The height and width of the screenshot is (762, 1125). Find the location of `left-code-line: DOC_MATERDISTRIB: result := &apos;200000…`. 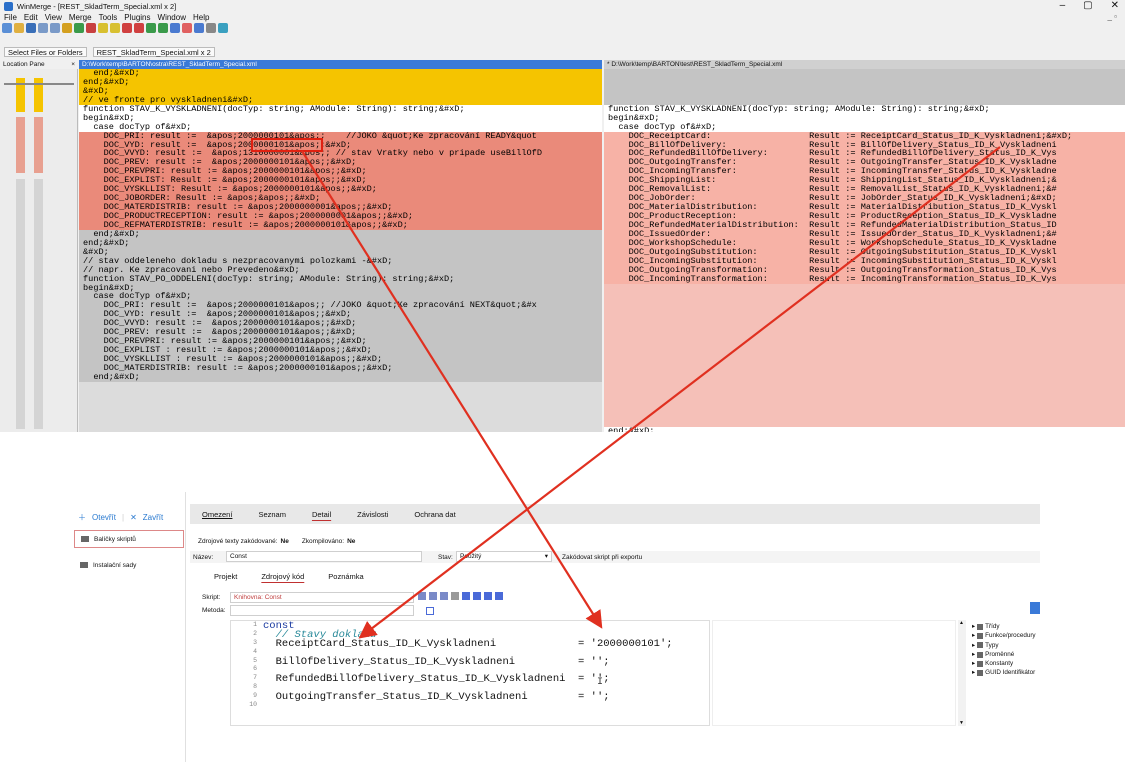

left-code-line: DOC_MATERDISTRIB: result := &apos;200000… is located at coordinates (340, 368).